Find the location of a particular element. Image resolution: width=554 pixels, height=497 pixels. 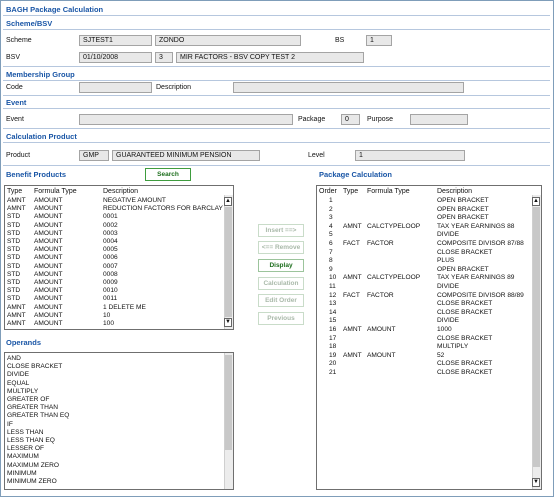

table-row: 17 CLOSE BRACKET is located at coordinates (429, 339).